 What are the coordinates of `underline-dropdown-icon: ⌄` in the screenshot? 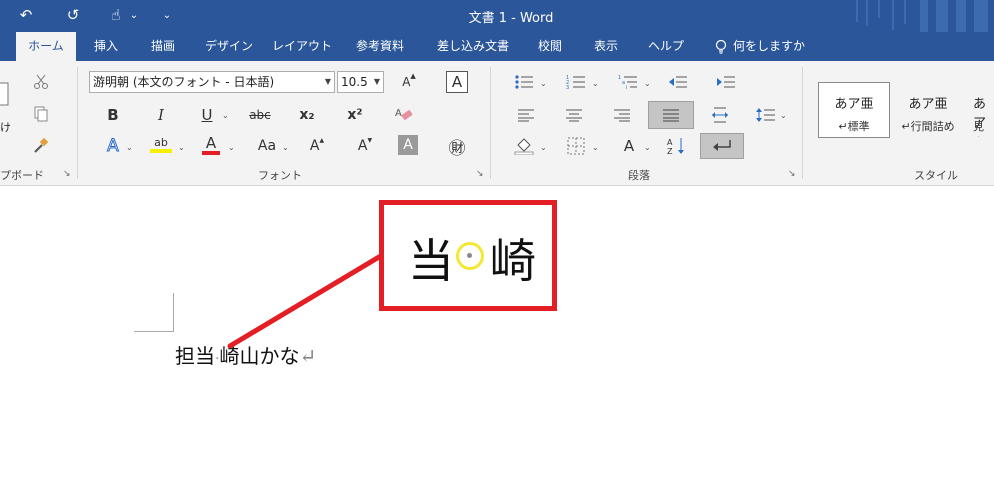 It's located at (225, 115).